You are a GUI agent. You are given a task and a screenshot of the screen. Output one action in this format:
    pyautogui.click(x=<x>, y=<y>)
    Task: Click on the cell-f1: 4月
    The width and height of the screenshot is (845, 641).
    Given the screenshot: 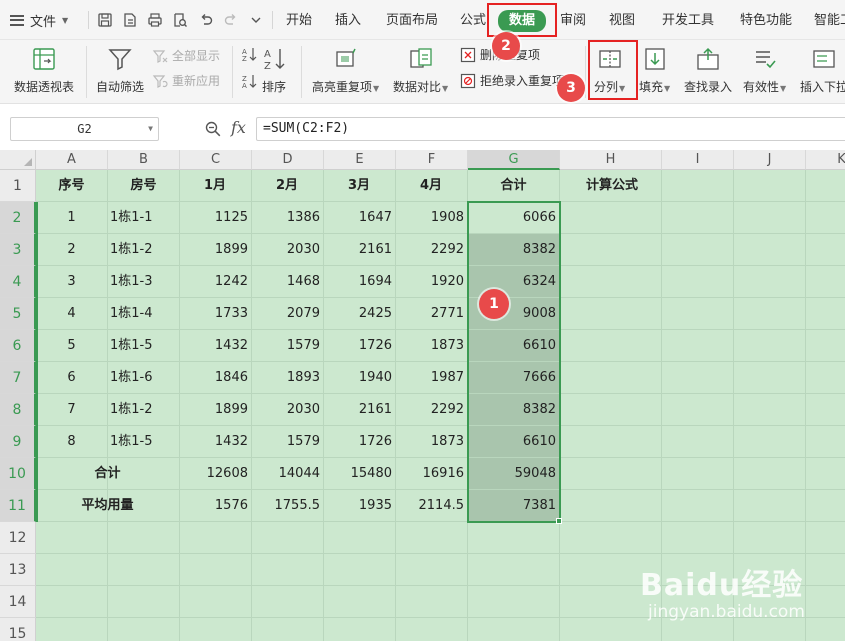 What is the action you would take?
    pyautogui.click(x=432, y=186)
    